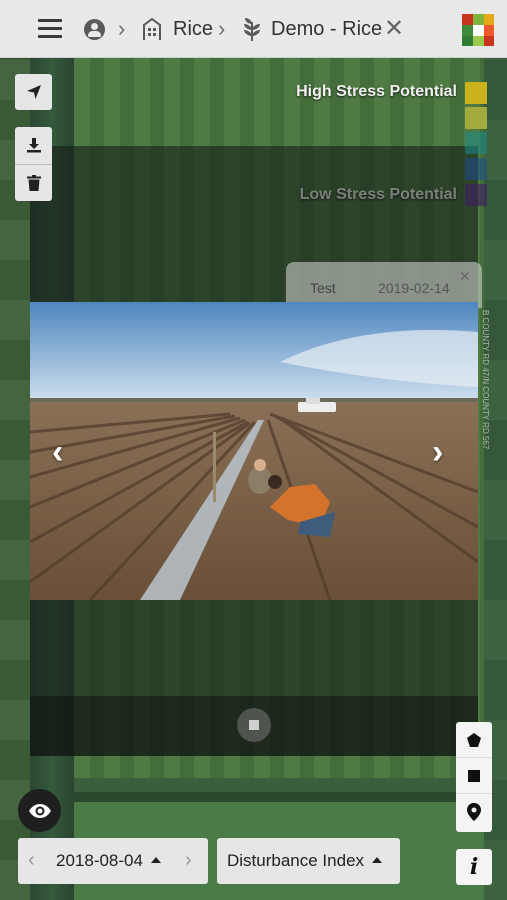 The width and height of the screenshot is (507, 900). I want to click on legend-low-label: Low Stress Potential, so click(378, 194).